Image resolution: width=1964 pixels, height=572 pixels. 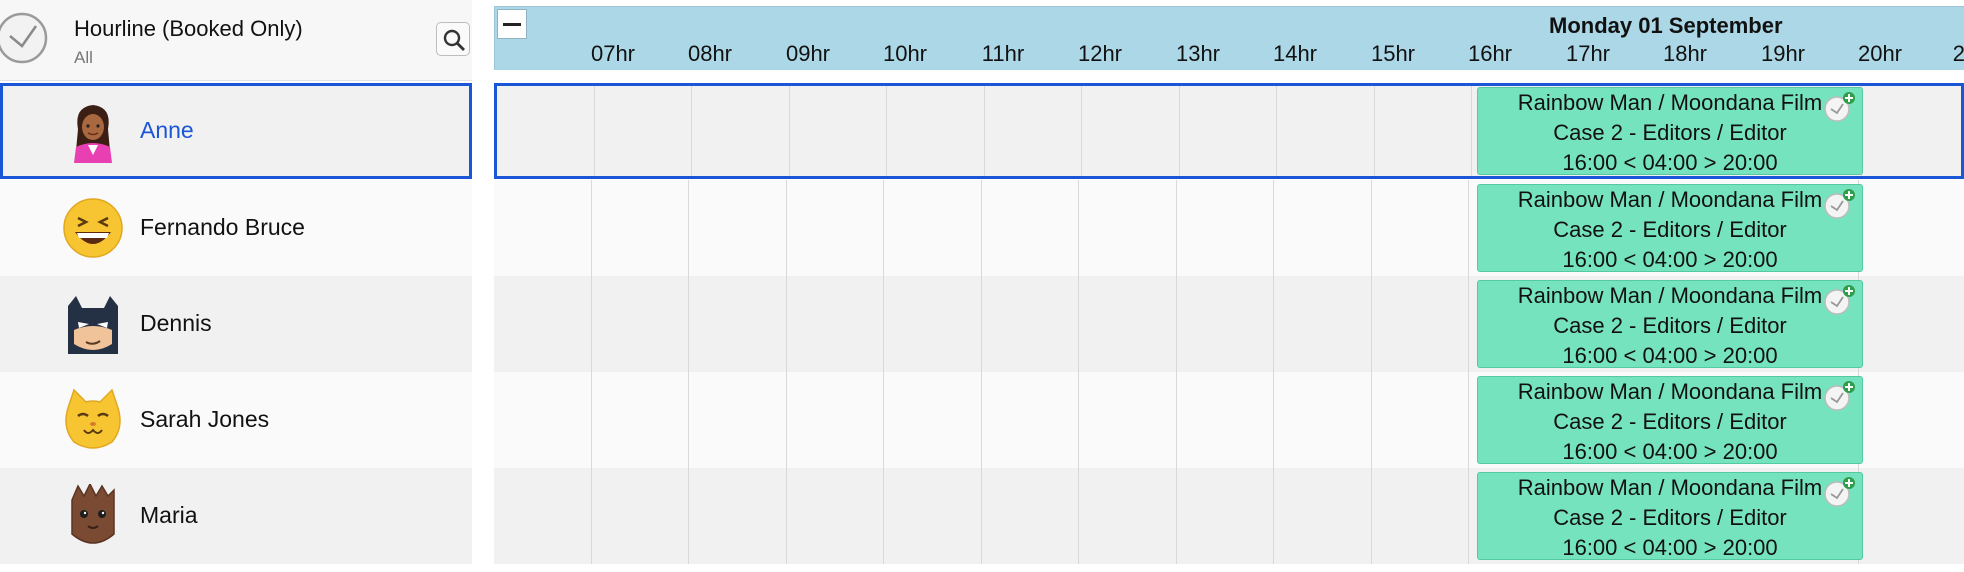 What do you see at coordinates (93, 228) in the screenshot?
I see `grinning-face-avatar-icon` at bounding box center [93, 228].